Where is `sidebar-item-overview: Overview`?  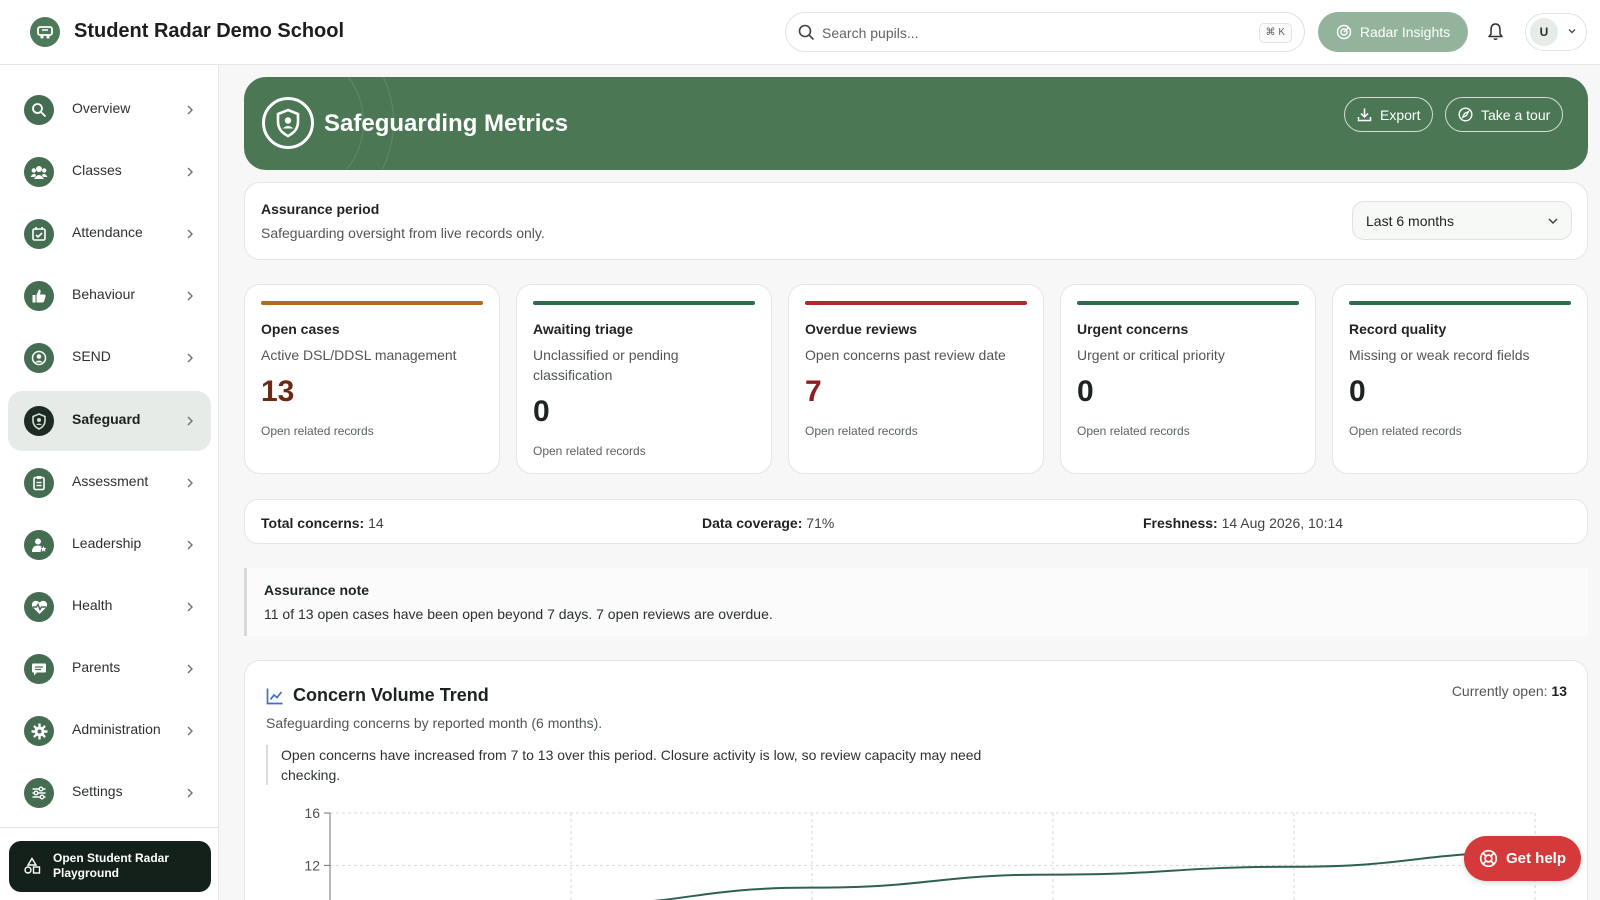
sidebar-item-overview: Overview is located at coordinates (109, 110).